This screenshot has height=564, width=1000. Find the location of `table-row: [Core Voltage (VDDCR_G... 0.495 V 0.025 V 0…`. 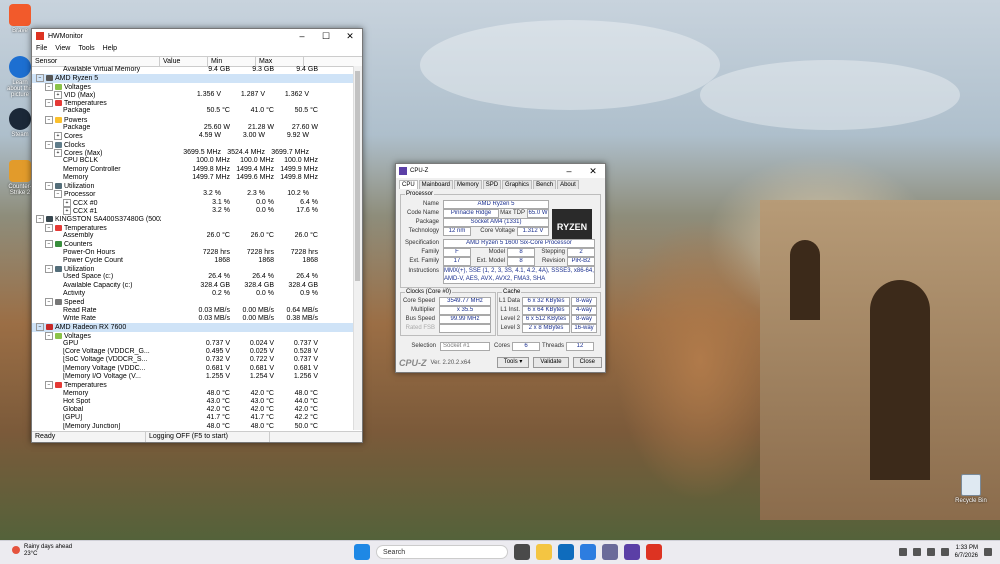

table-row: [Core Voltage (VDDCR_G... 0.495 V 0.025 V 0… is located at coordinates (193, 352).